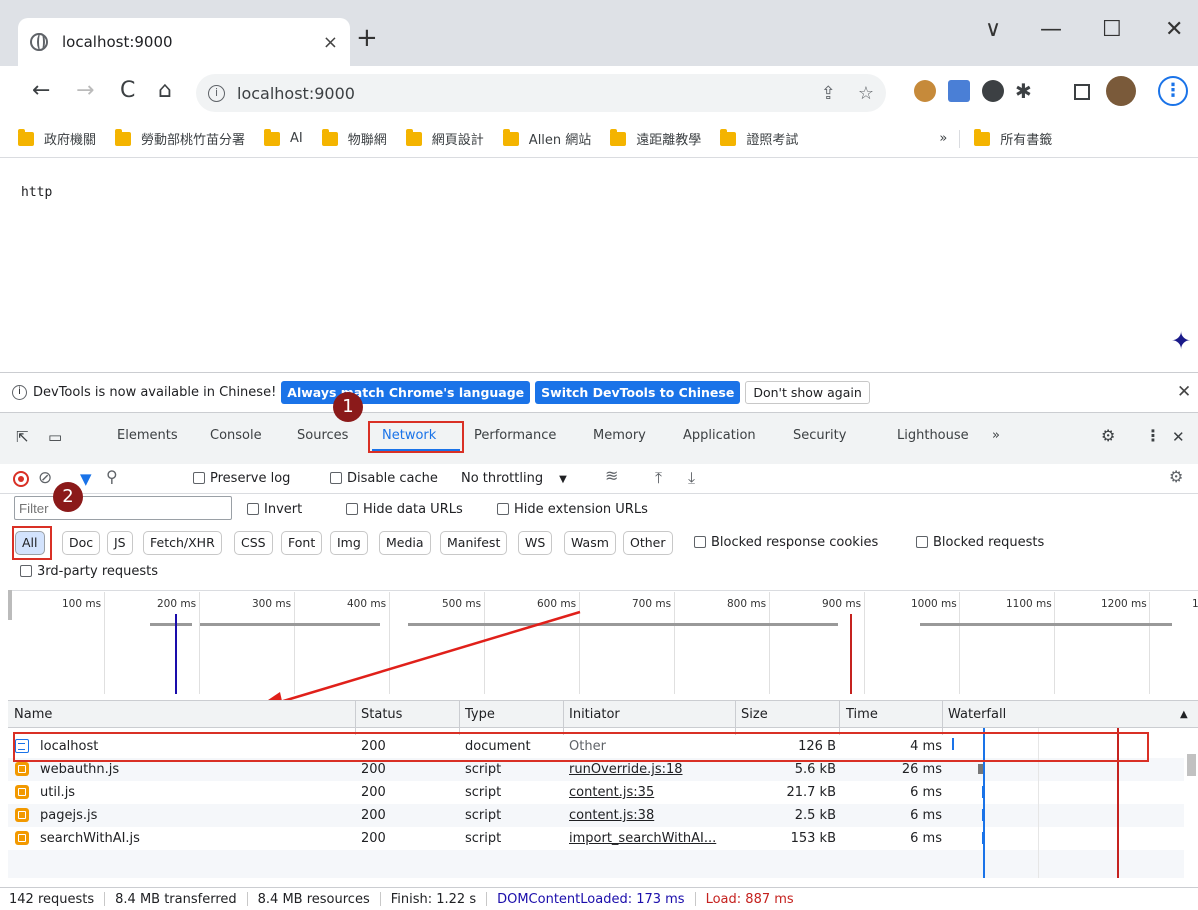 The height and width of the screenshot is (910, 1198). I want to click on bookmark-folder: 政府機關, so click(57, 138).